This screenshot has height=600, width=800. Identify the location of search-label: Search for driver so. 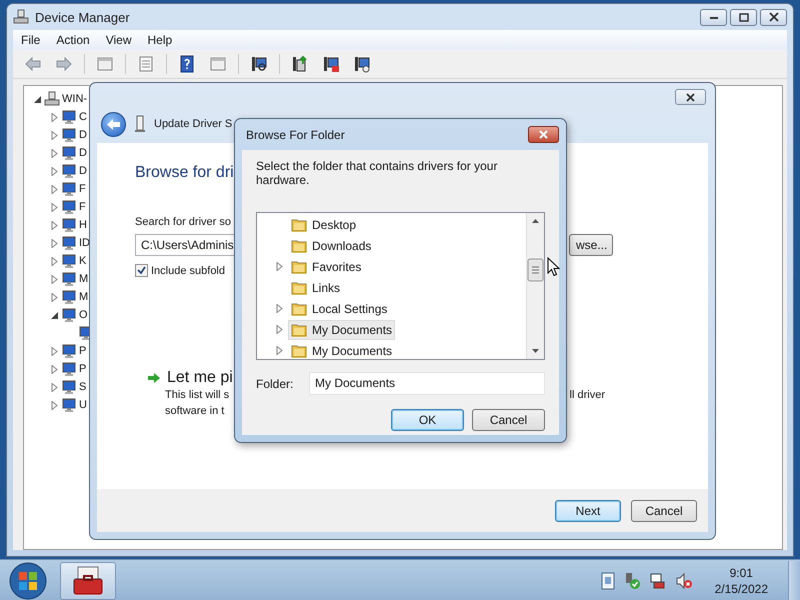
(183, 222).